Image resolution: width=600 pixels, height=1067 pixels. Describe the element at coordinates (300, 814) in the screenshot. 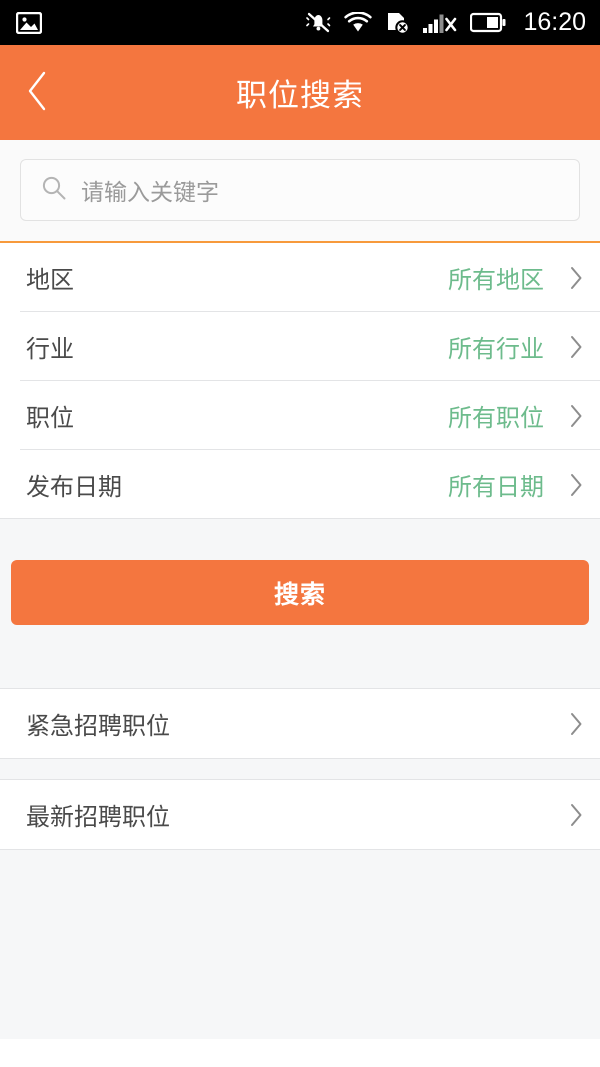

I see `link-row-latest-jobs: 最新招聘职位` at that location.